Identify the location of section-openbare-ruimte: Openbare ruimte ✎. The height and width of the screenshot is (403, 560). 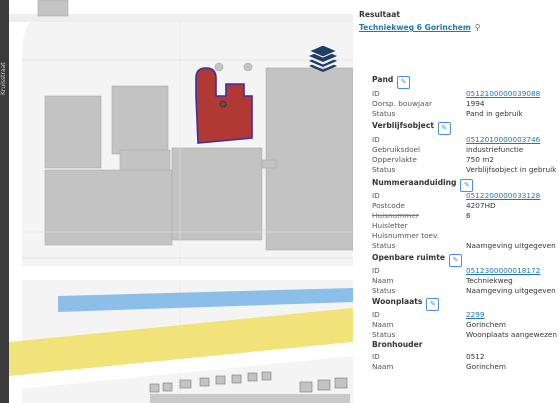
(417, 260).